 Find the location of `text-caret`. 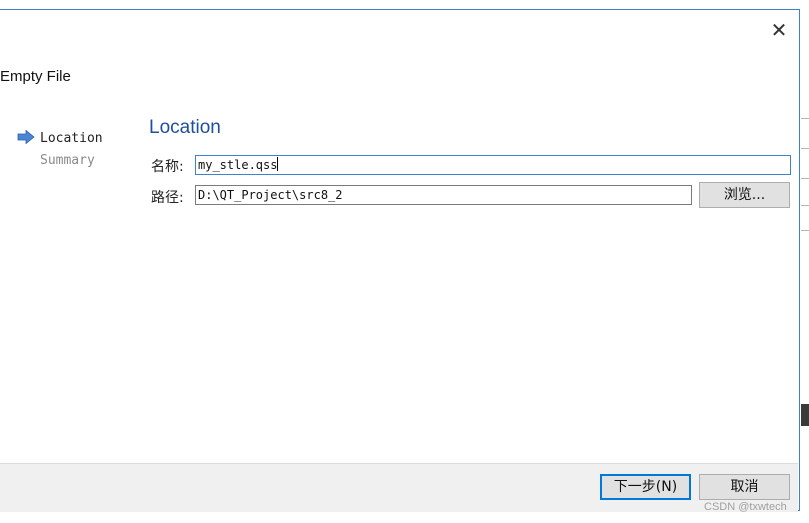

text-caret is located at coordinates (278, 164).